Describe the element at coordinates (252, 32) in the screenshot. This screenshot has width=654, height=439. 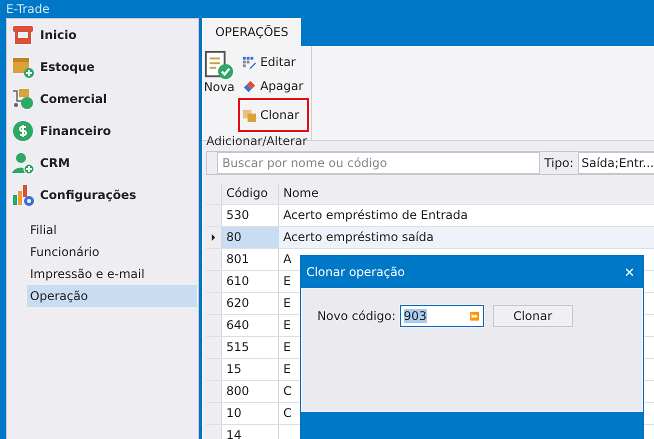
I see `ribbon-tab: OPERAÇÕES` at that location.